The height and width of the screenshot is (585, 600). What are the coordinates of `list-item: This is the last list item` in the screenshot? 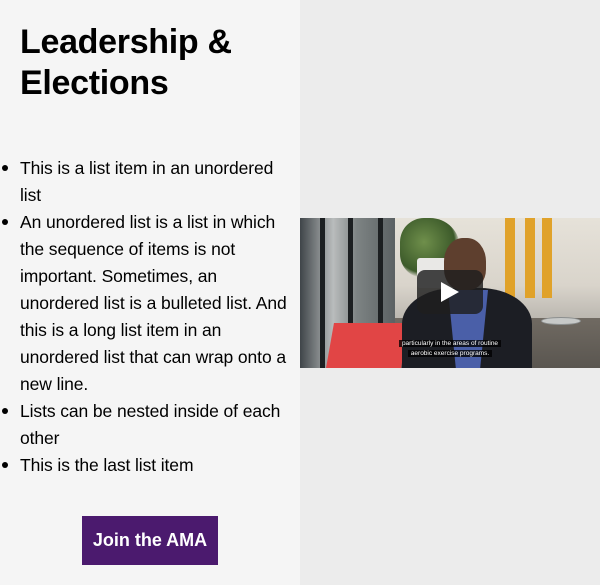 It's located at (145, 465).